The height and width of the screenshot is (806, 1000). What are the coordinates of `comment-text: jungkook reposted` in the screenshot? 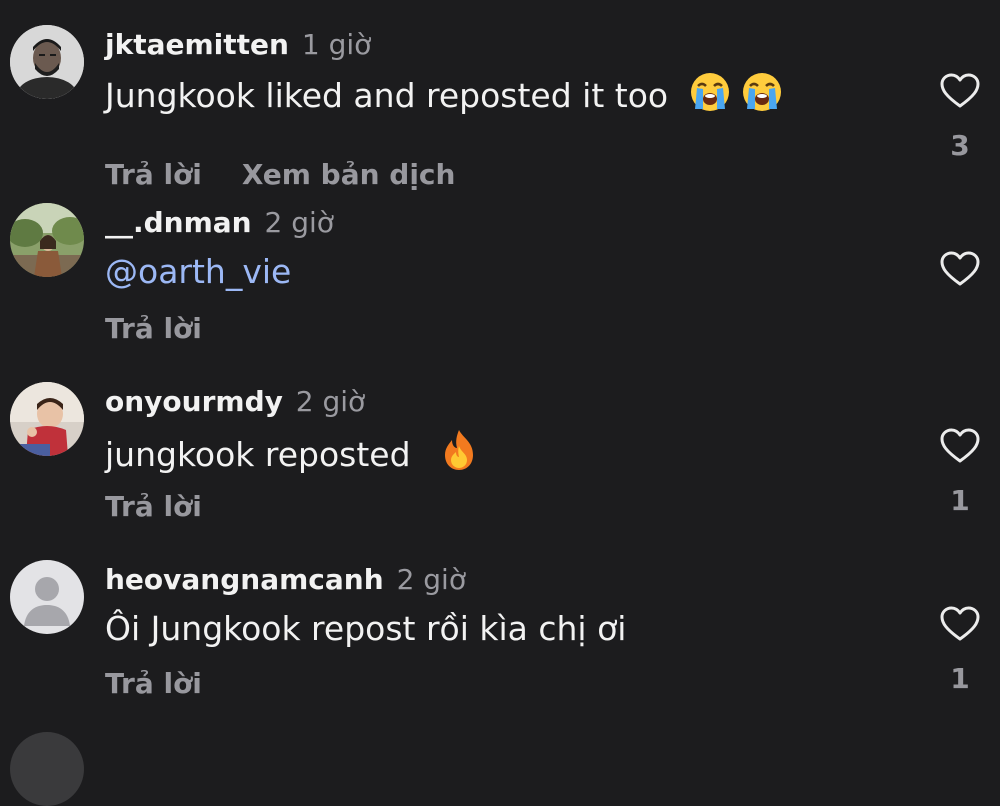 It's located at (292, 456).